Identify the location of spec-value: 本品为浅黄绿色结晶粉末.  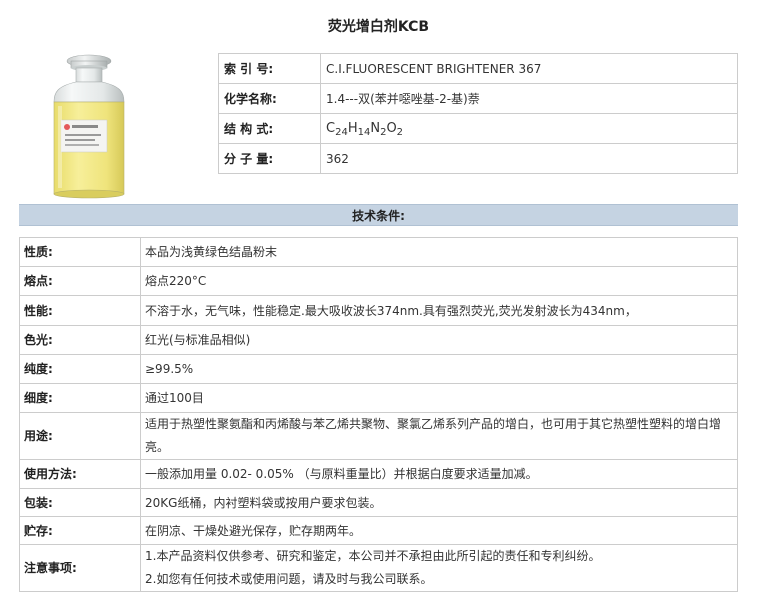
(439, 252).